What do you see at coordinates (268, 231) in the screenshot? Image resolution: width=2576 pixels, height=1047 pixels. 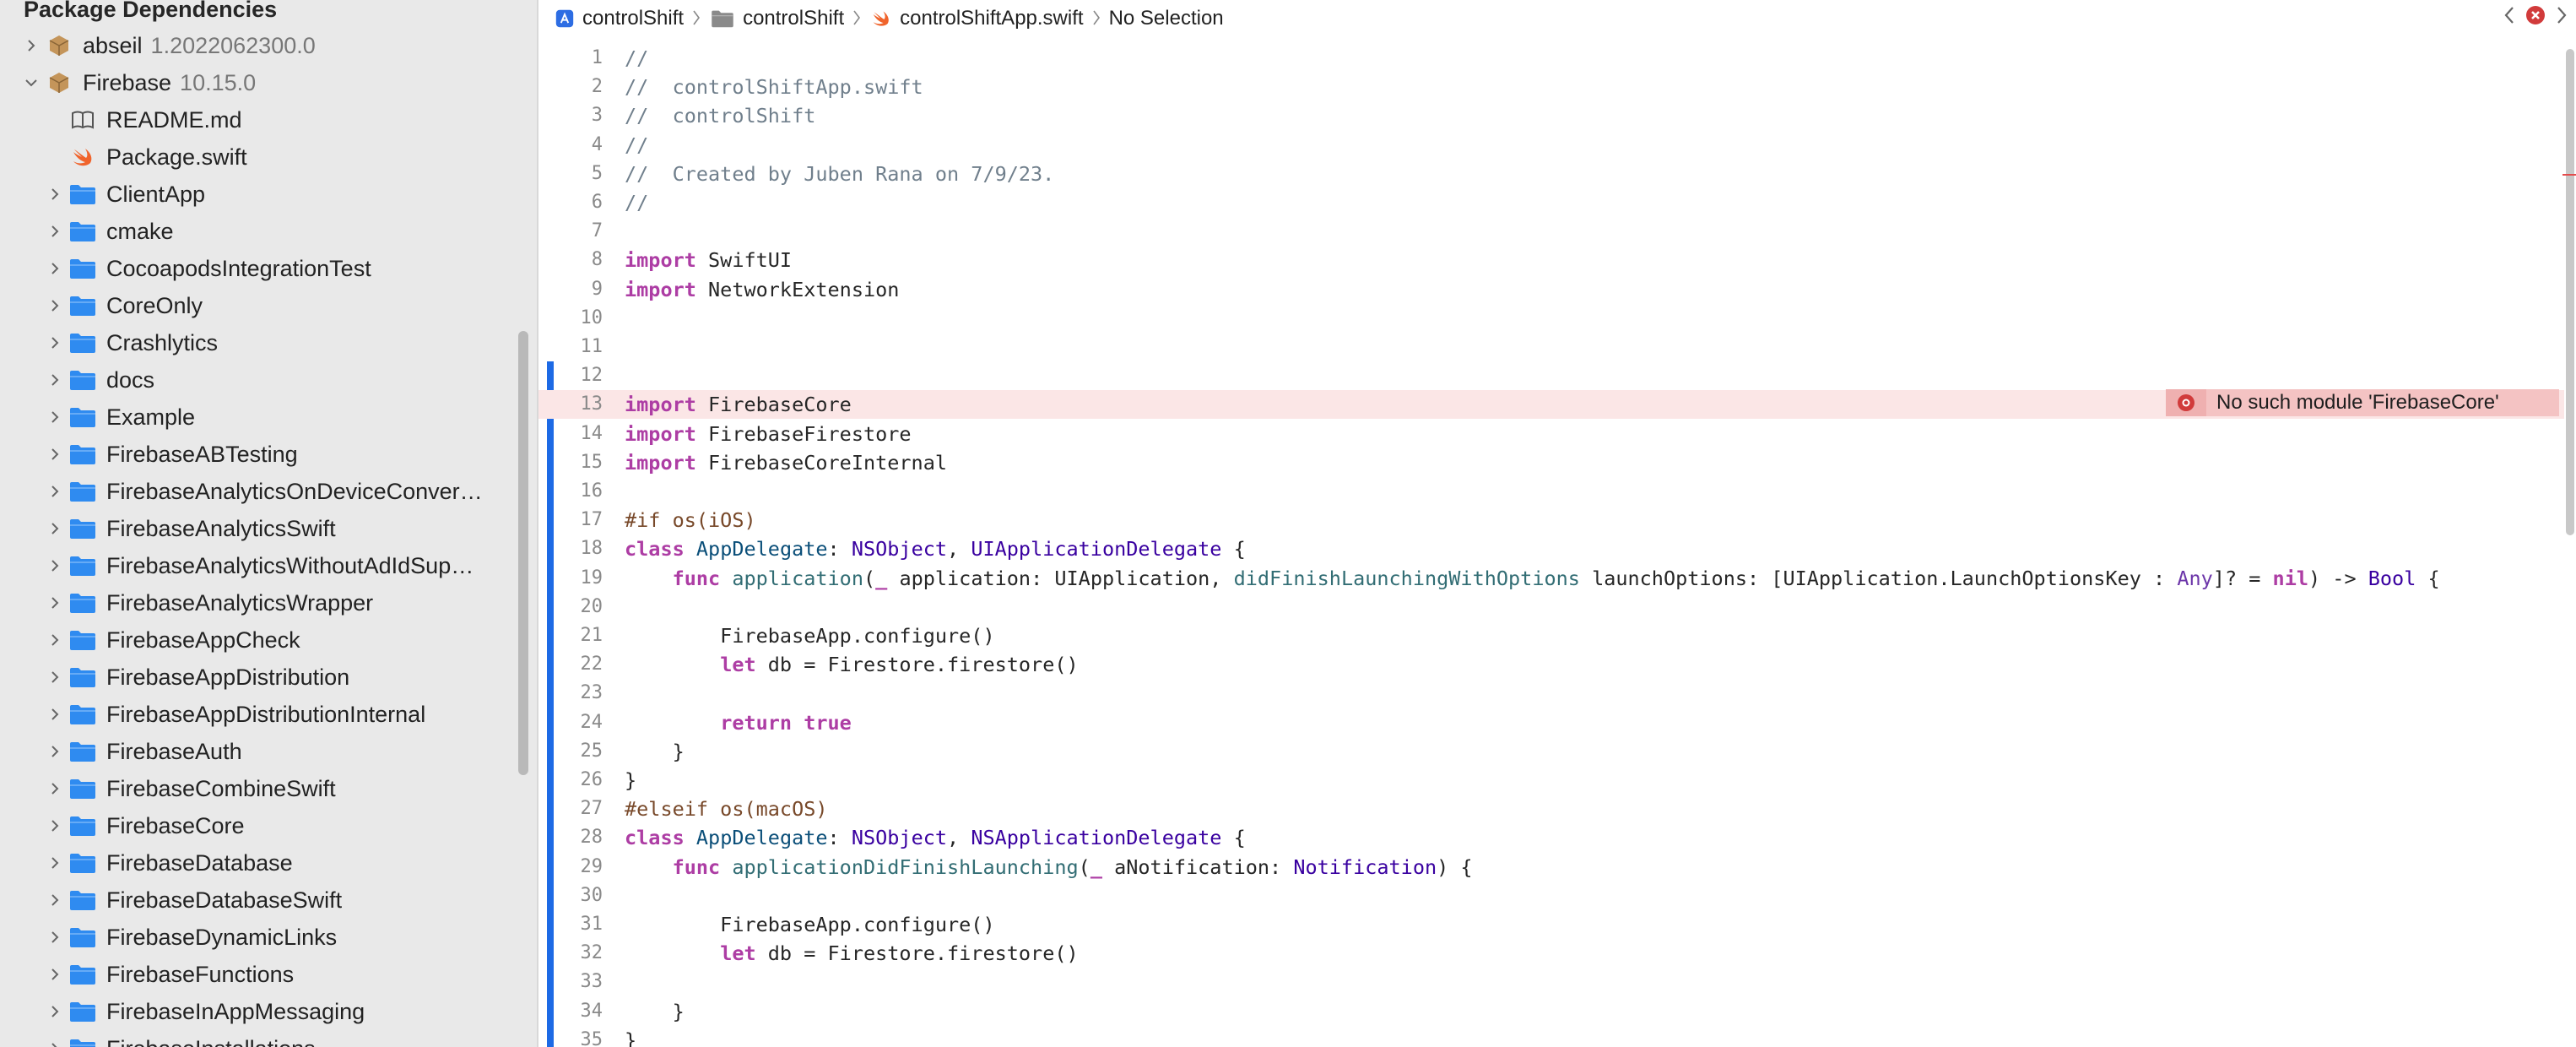 I see `tree-item-cmake: cmake` at bounding box center [268, 231].